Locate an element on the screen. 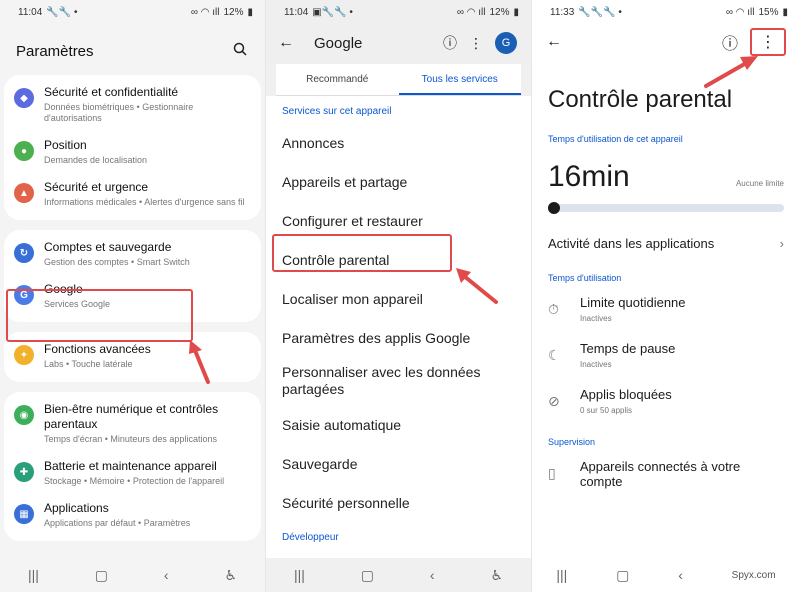 The image size is (800, 592). location-icon: ● is located at coordinates (24, 151).